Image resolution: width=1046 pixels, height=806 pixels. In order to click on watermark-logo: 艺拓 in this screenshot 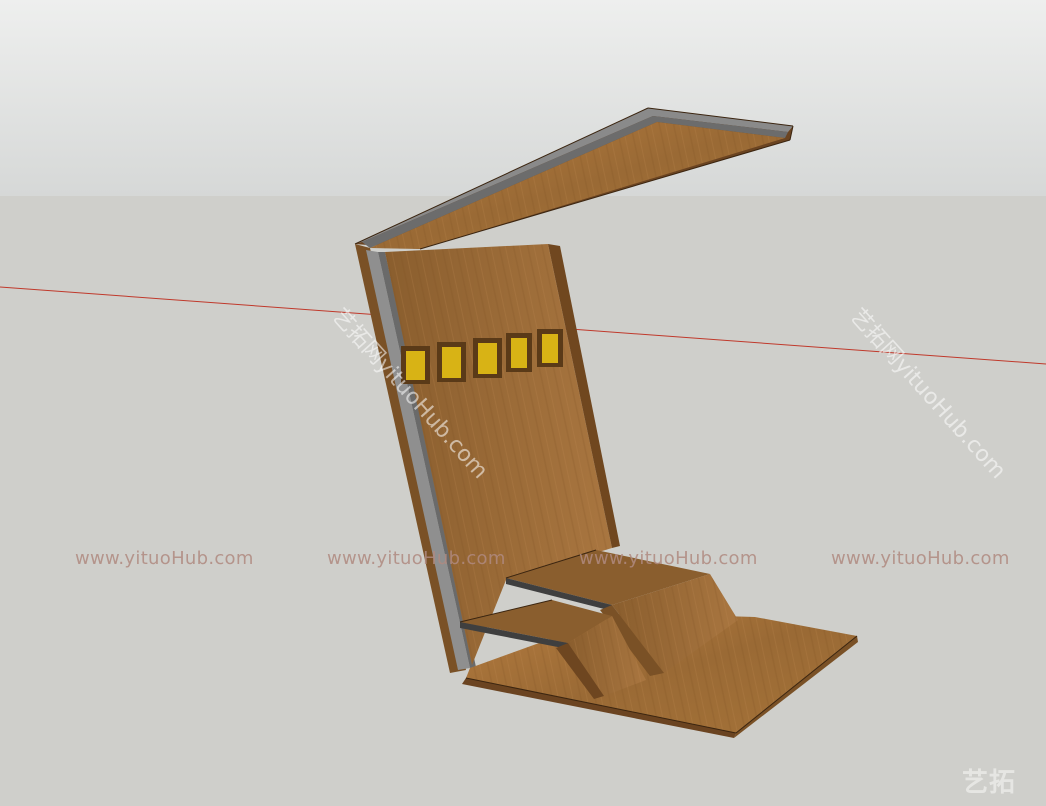, I will do `click(989, 783)`.